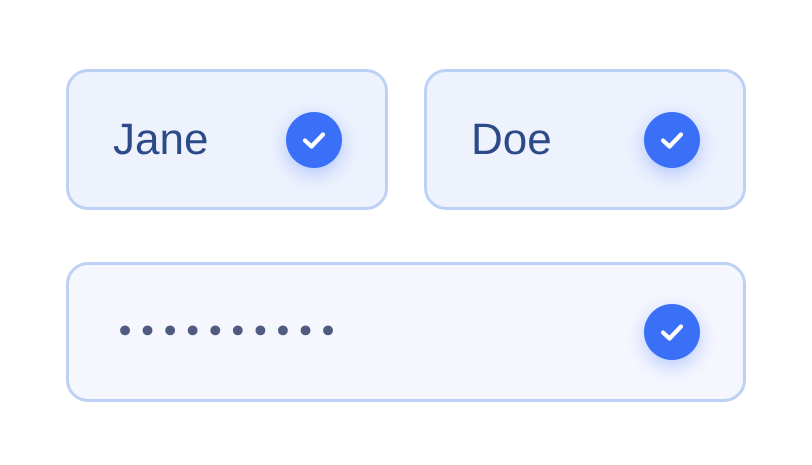  Describe the element at coordinates (228, 332) in the screenshot. I see `field-value: ••••••••••` at that location.